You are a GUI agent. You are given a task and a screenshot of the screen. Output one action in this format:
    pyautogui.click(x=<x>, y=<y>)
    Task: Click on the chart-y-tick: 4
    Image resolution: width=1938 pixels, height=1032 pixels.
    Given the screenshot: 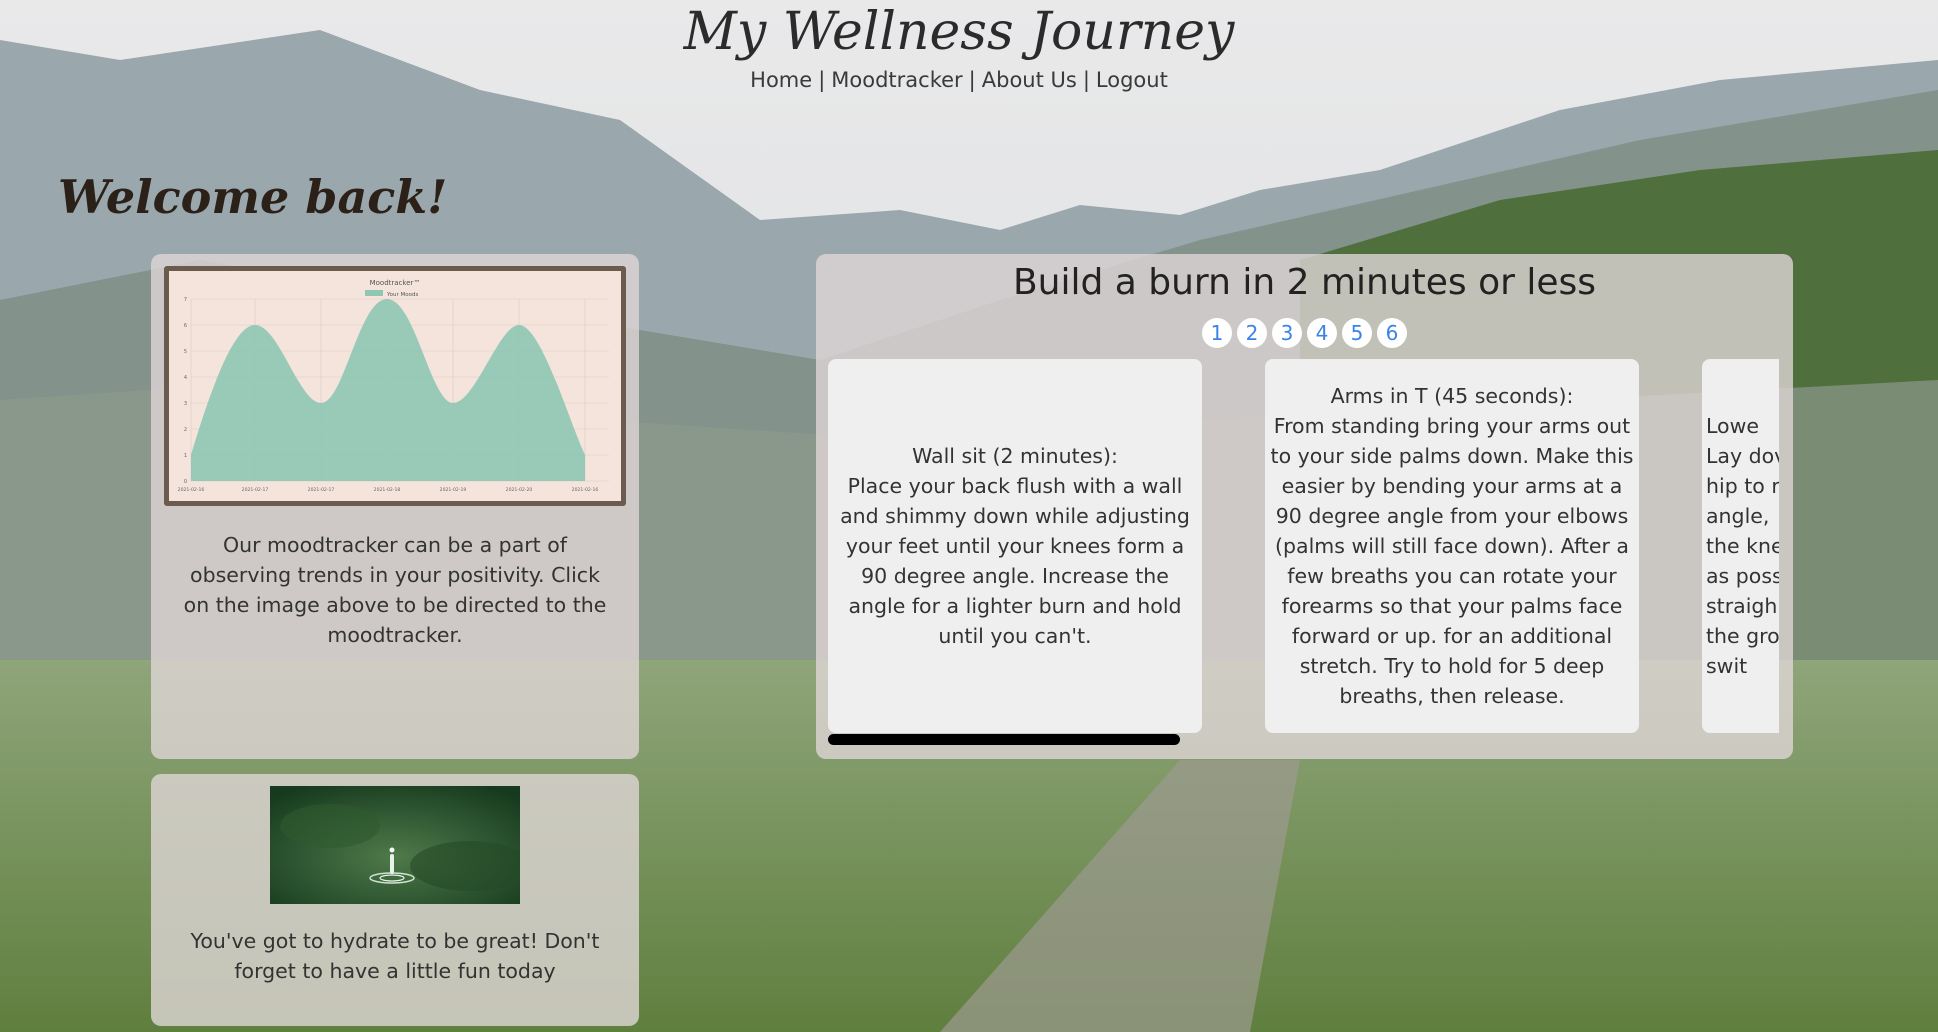 What is the action you would take?
    pyautogui.click(x=185, y=378)
    